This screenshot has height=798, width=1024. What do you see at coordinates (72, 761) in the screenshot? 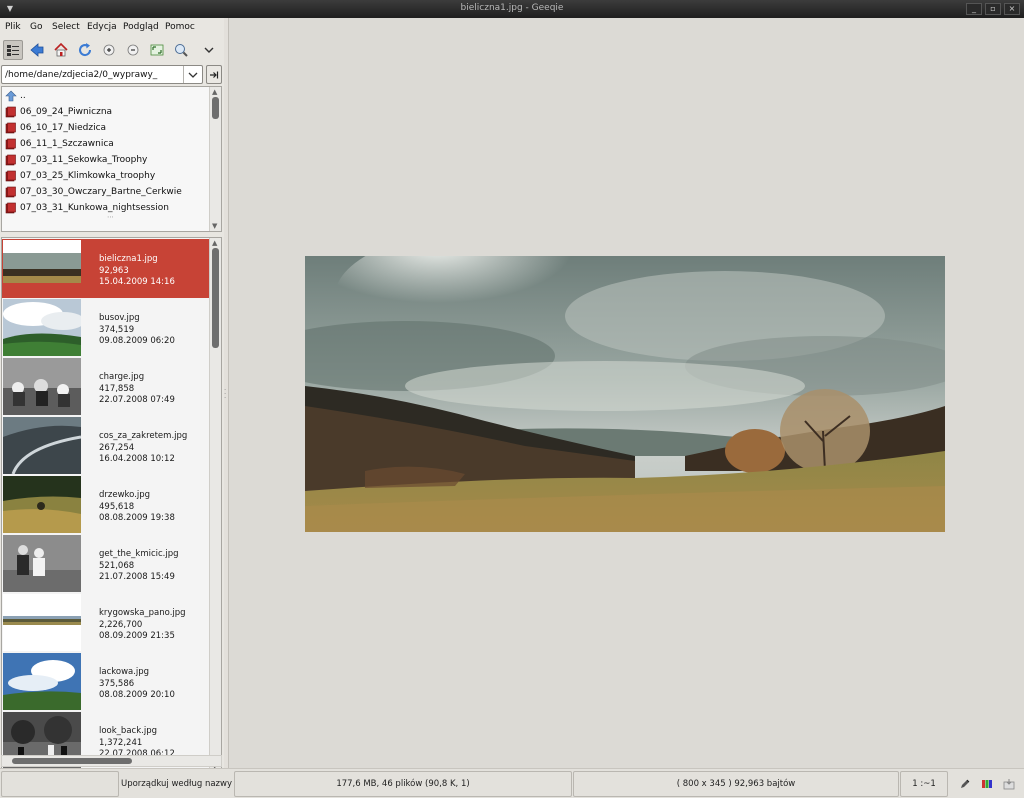
I see `file-list-hscrollbar-thumb` at bounding box center [72, 761].